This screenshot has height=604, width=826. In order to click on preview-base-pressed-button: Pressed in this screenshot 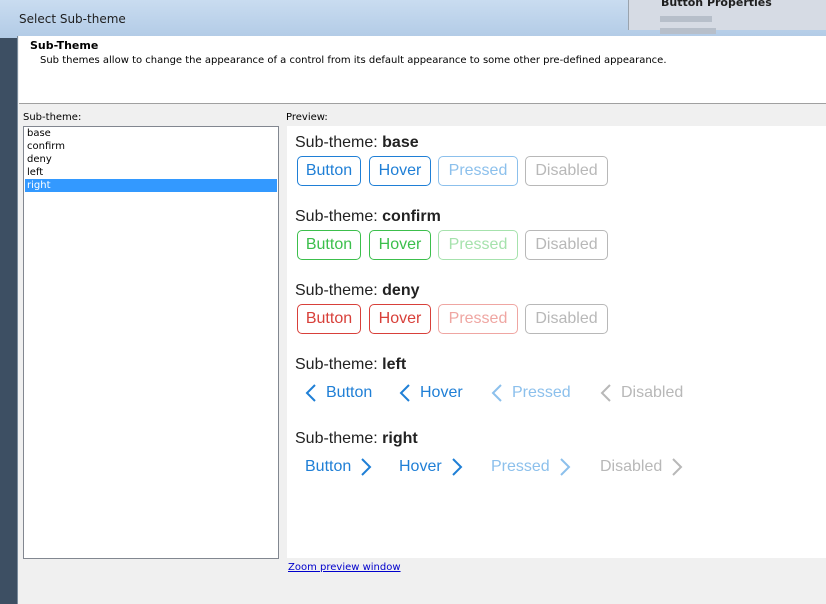, I will do `click(478, 171)`.